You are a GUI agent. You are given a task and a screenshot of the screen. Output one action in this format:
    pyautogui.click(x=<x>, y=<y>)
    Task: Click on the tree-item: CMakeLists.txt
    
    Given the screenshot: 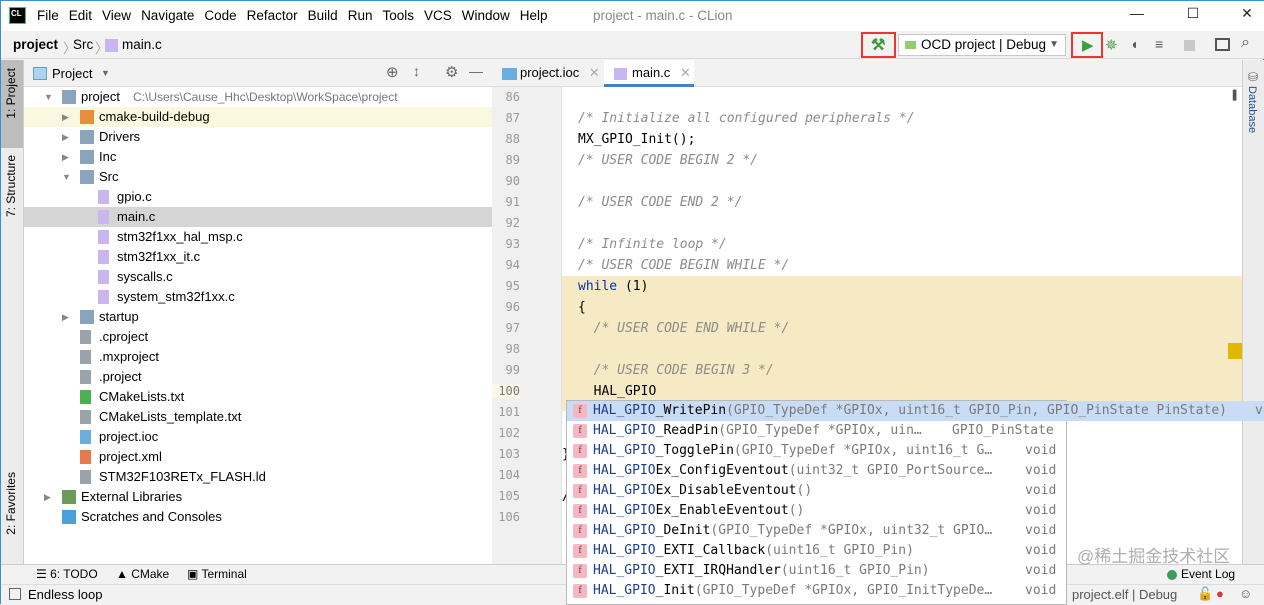 What is the action you would take?
    pyautogui.click(x=258, y=397)
    